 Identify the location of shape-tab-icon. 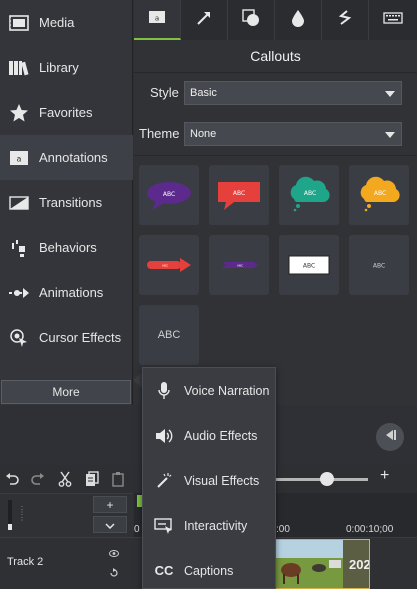
(251, 20).